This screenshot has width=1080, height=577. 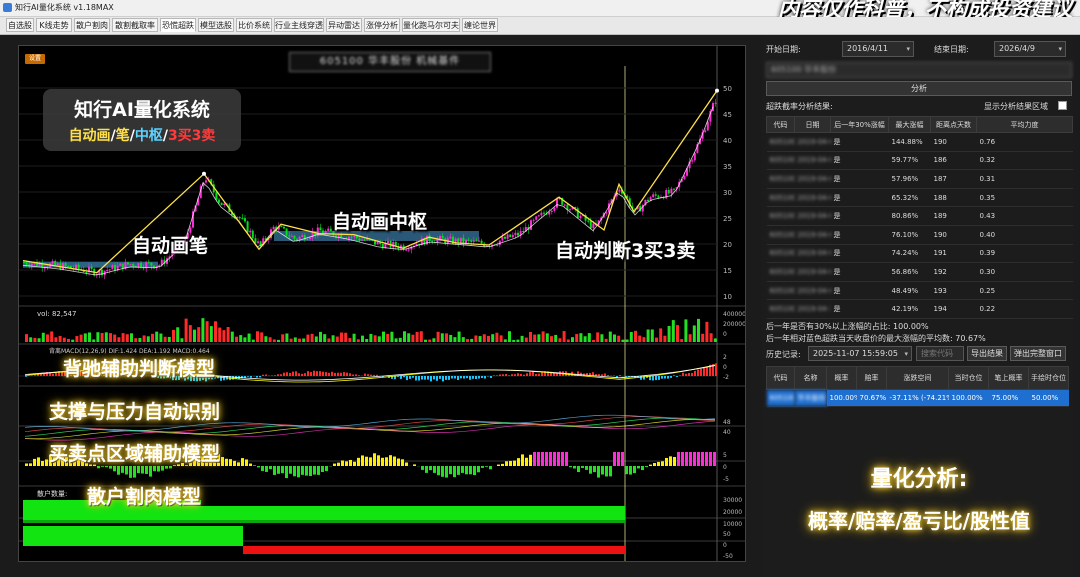 I want to click on stock-code-field: 605100 华丰股份, so click(x=919, y=70).